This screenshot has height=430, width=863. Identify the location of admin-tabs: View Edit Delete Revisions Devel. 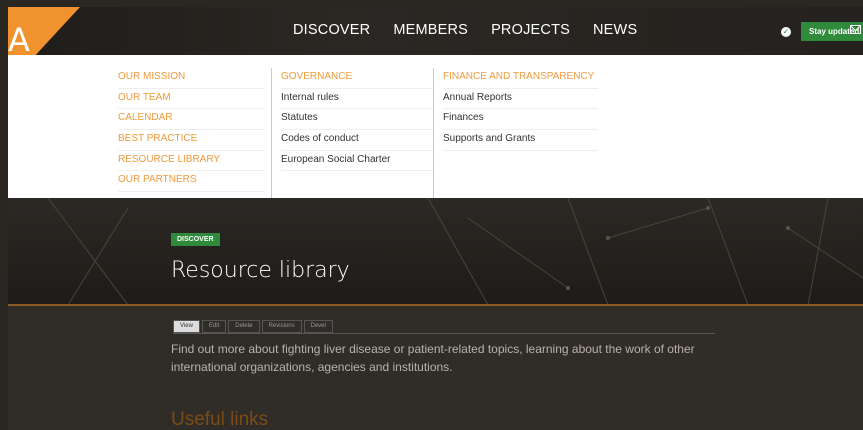
(444, 327).